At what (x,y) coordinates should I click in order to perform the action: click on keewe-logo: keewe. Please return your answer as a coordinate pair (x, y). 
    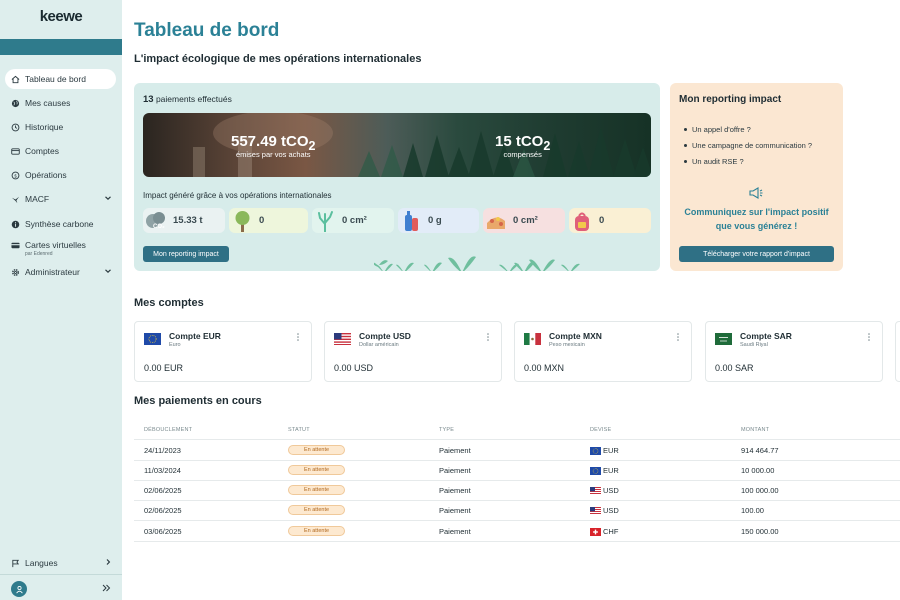
    Looking at the image, I should click on (61, 16).